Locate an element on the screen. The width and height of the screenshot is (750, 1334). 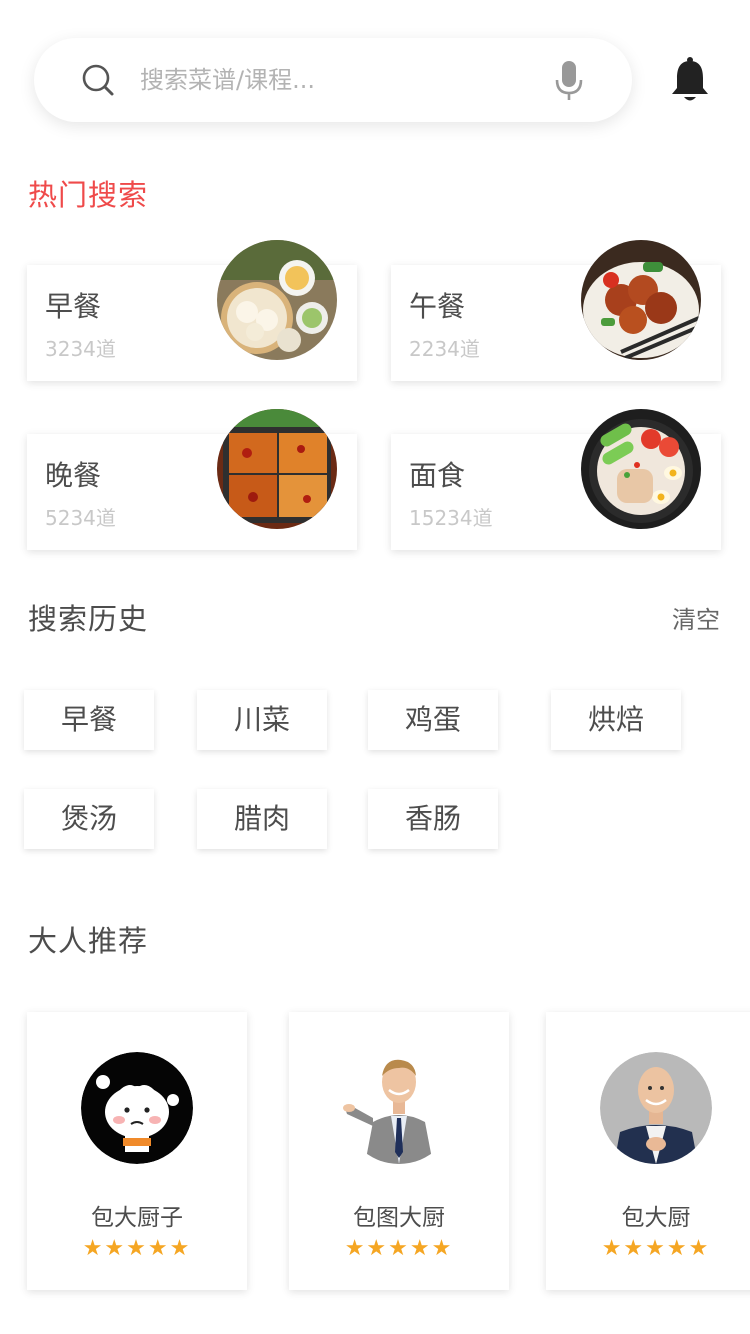
category-count: 3234道 is located at coordinates (80, 349).